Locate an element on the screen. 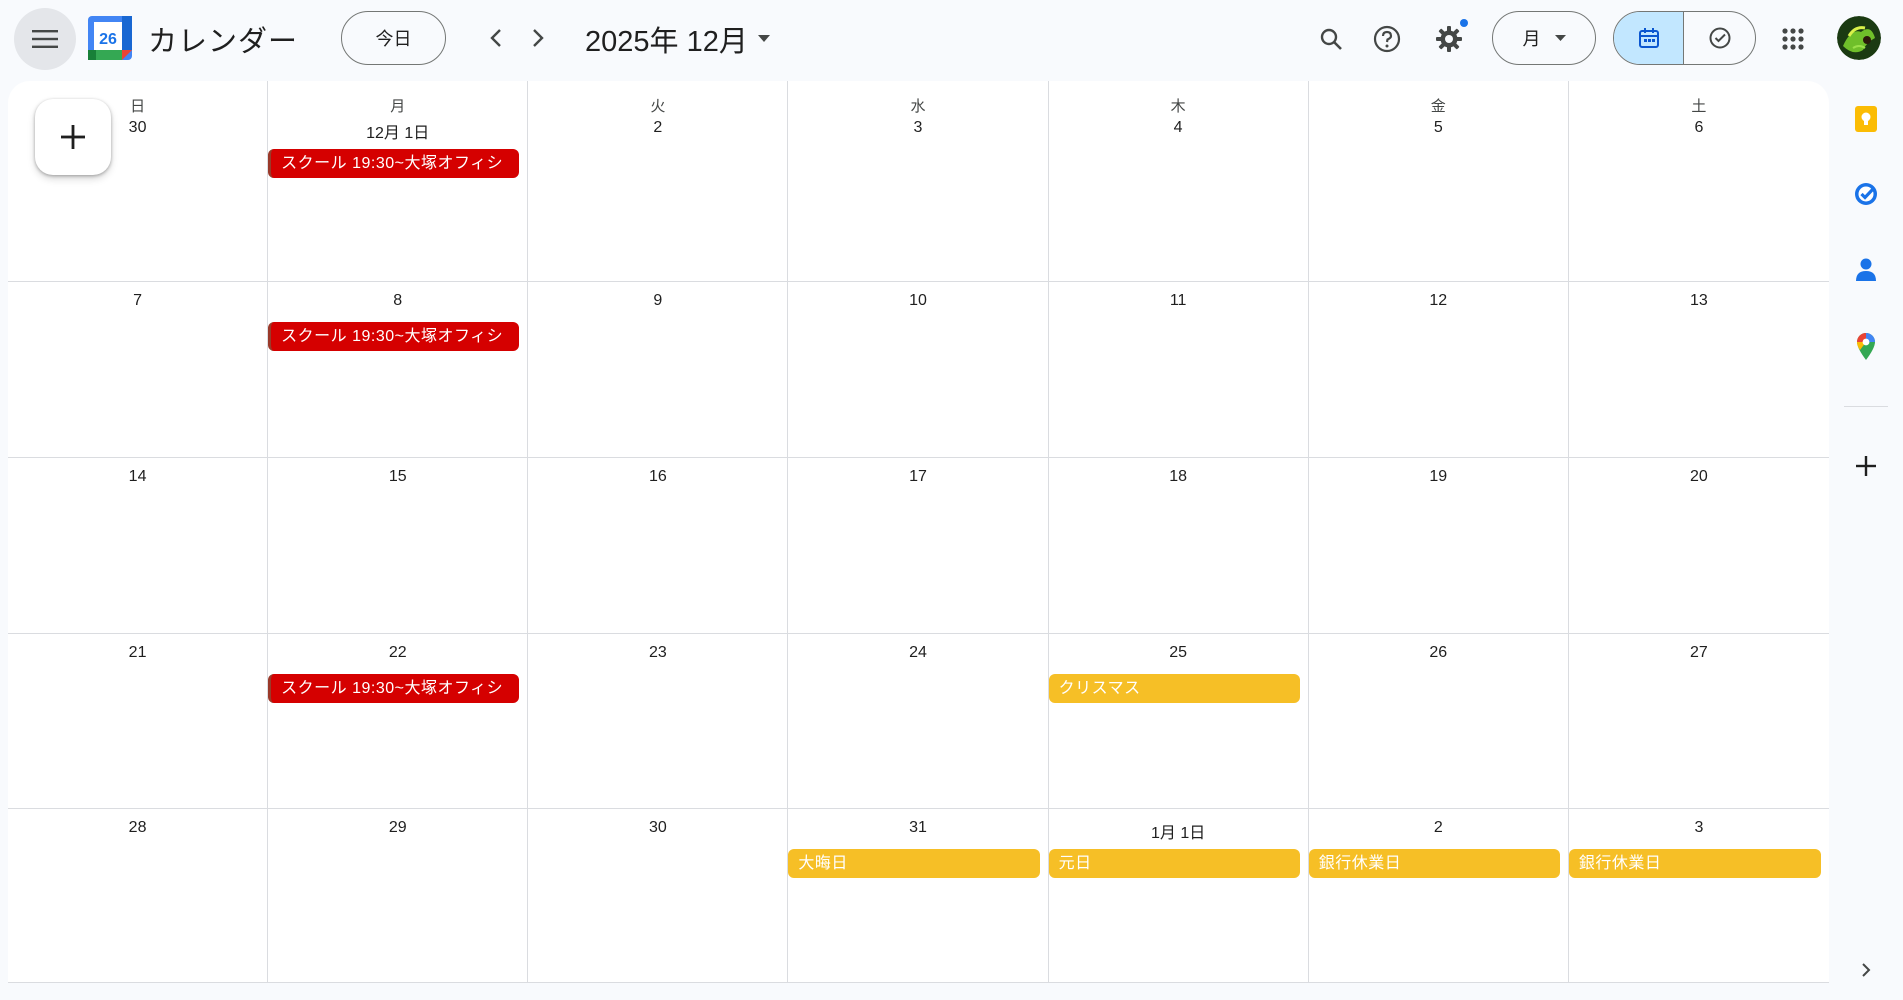 The image size is (1903, 1000). day-cell: 18 is located at coordinates (1178, 546).